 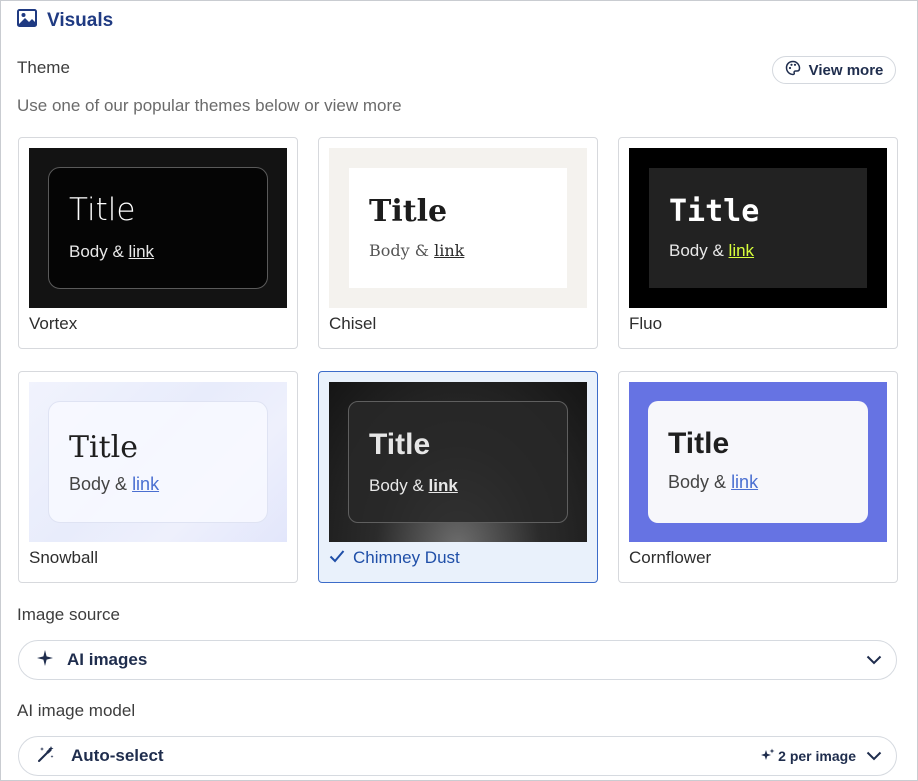 I want to click on image-source-value: AI images, so click(x=107, y=659).